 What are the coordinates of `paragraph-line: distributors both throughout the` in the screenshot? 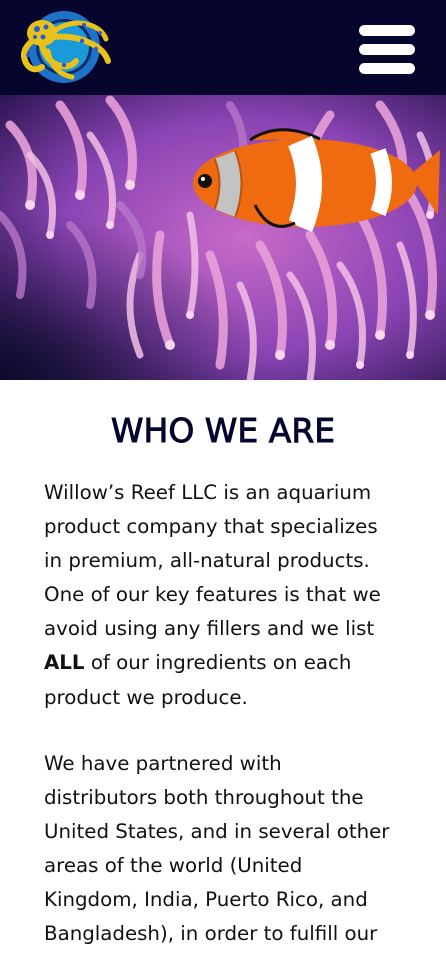 It's located at (204, 798).